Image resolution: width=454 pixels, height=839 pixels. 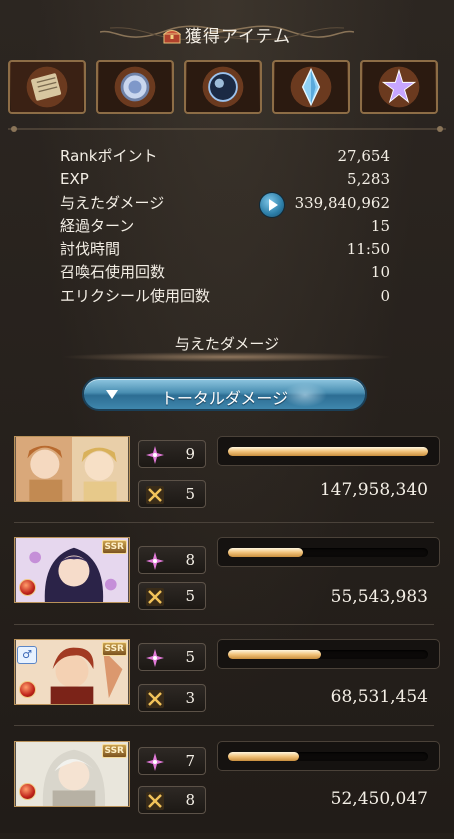 I want to click on stat-elixir: エリクシール使用回数 0, so click(x=226, y=296).